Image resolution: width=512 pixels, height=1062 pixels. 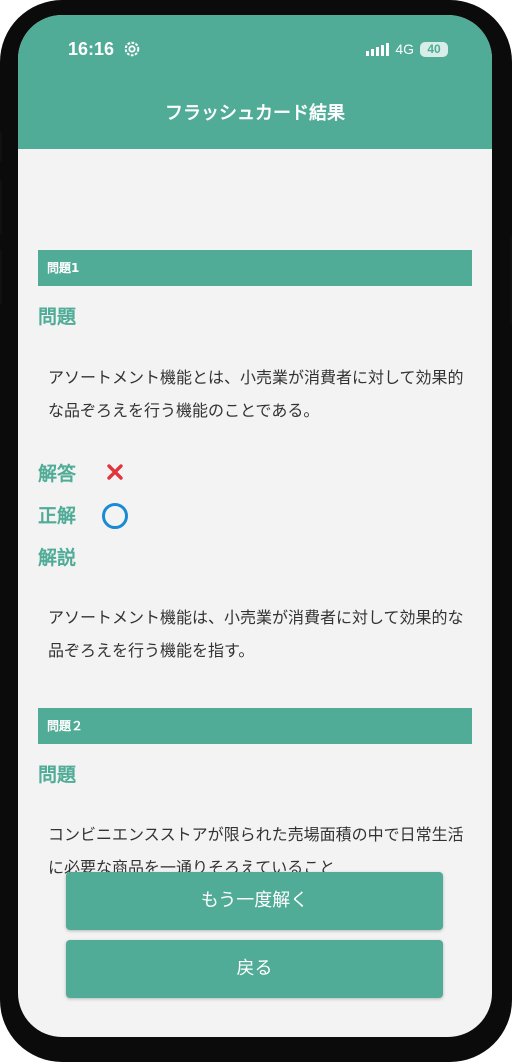 I want to click on signal-icon, so click(x=378, y=49).